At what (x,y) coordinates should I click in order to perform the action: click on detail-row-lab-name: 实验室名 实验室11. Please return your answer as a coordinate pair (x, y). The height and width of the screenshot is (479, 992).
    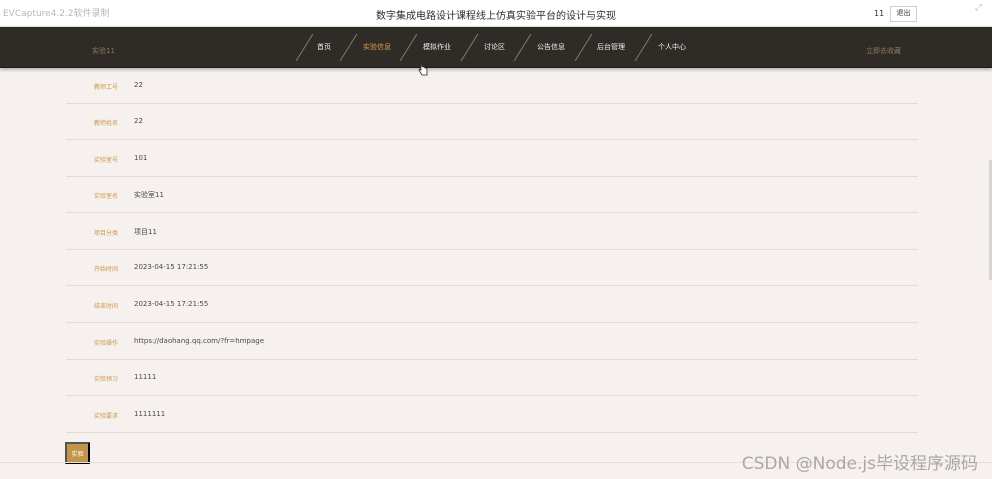
    Looking at the image, I should click on (492, 195).